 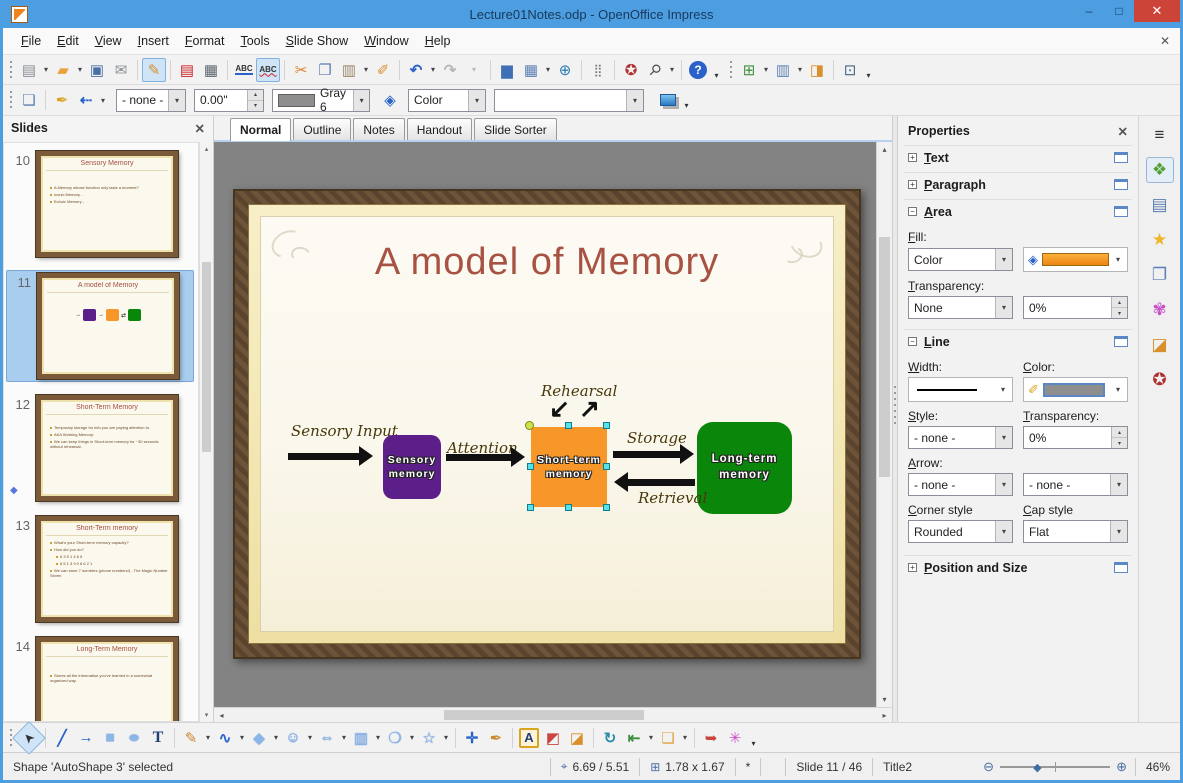 I want to click on slide-layout-icon: ▥, so click(x=783, y=70).